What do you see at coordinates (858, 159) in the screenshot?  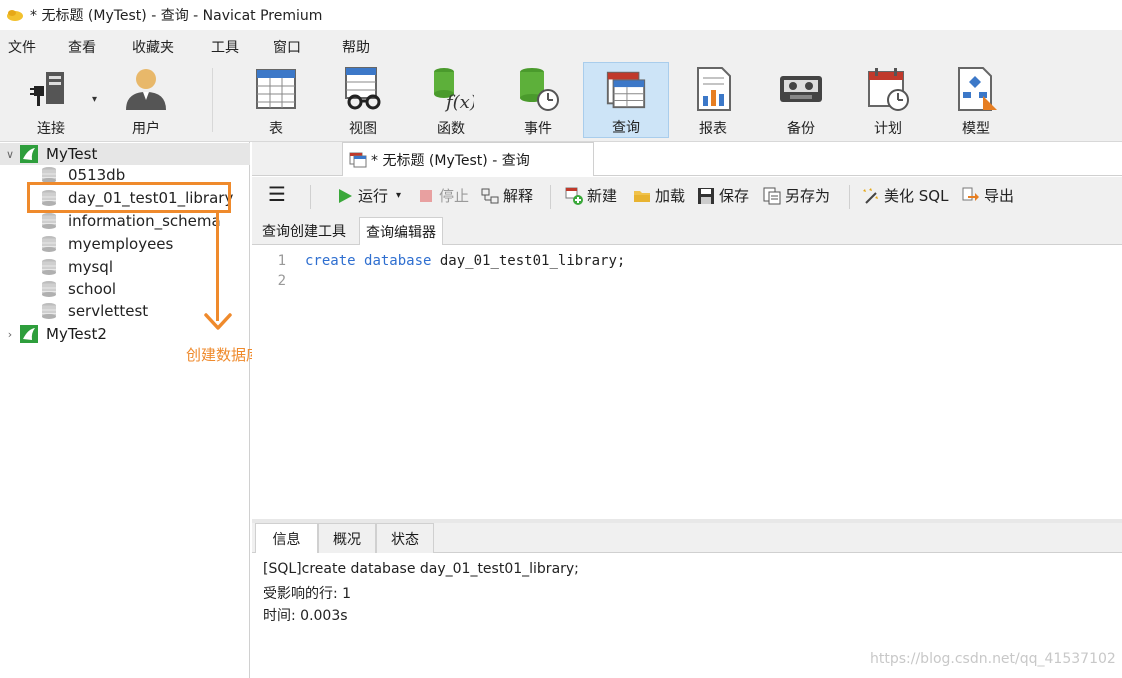 I see `tab-strip-filler` at bounding box center [858, 159].